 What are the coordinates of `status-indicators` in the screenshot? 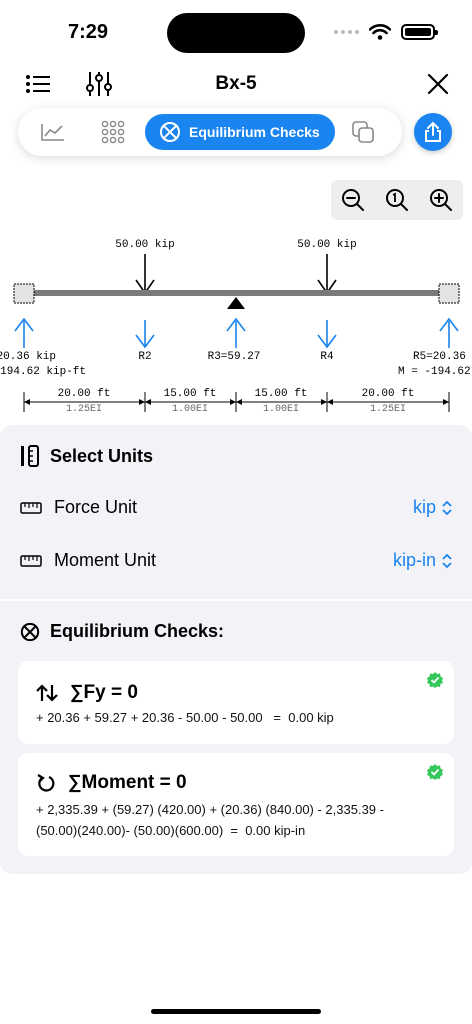 It's located at (386, 32).